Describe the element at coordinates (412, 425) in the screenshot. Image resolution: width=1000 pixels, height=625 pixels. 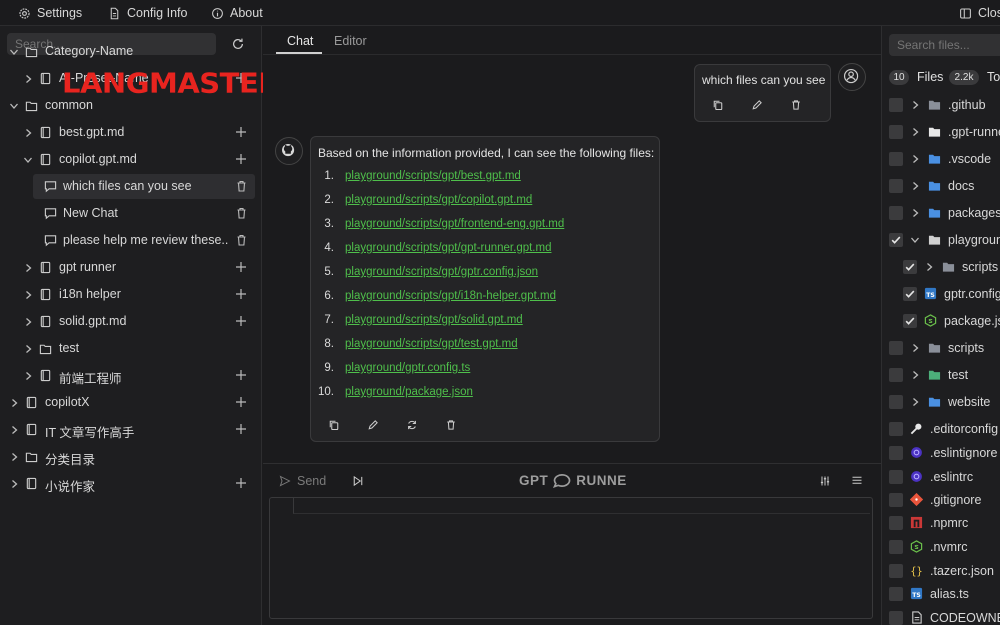
I see `regenerate-icon` at that location.